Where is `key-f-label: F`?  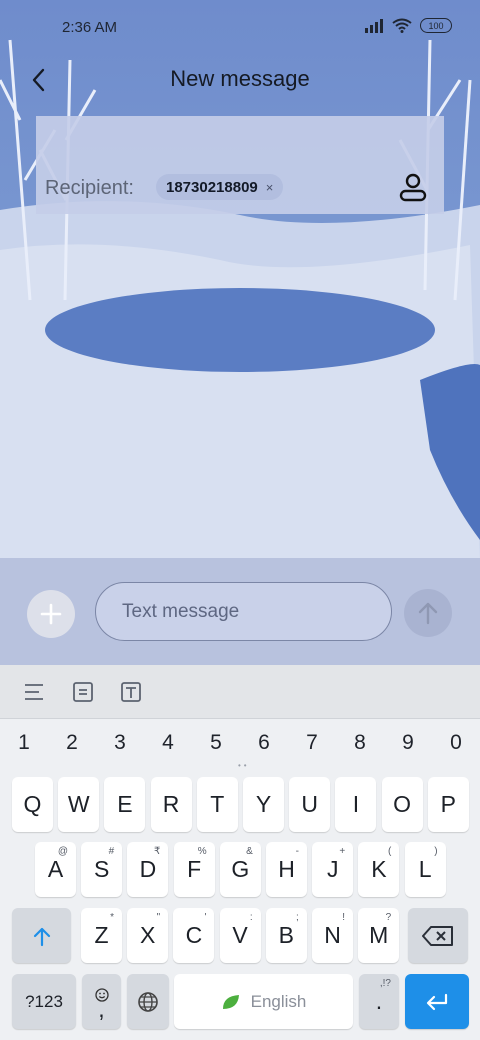 key-f-label: F is located at coordinates (194, 869).